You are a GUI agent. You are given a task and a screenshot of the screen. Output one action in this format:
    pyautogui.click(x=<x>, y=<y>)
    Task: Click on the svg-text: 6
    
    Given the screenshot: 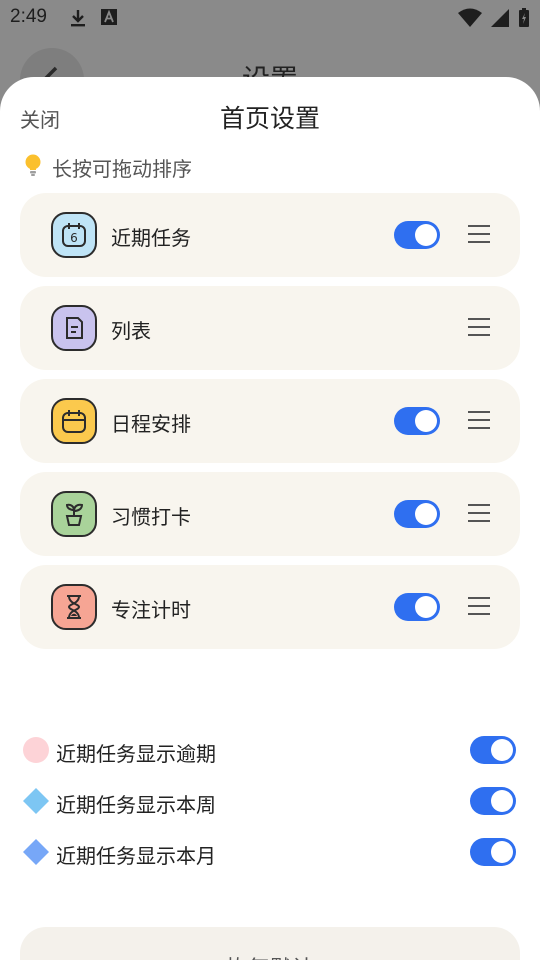 What is the action you would take?
    pyautogui.click(x=74, y=238)
    